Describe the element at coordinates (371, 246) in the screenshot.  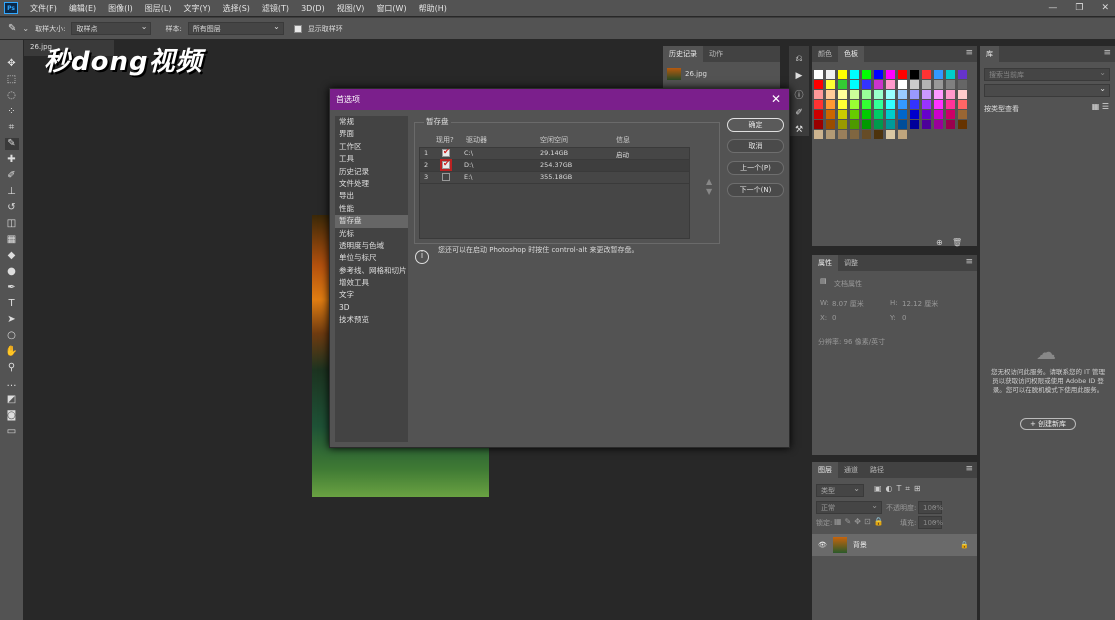
I see `category-item: 透明度与色域` at that location.